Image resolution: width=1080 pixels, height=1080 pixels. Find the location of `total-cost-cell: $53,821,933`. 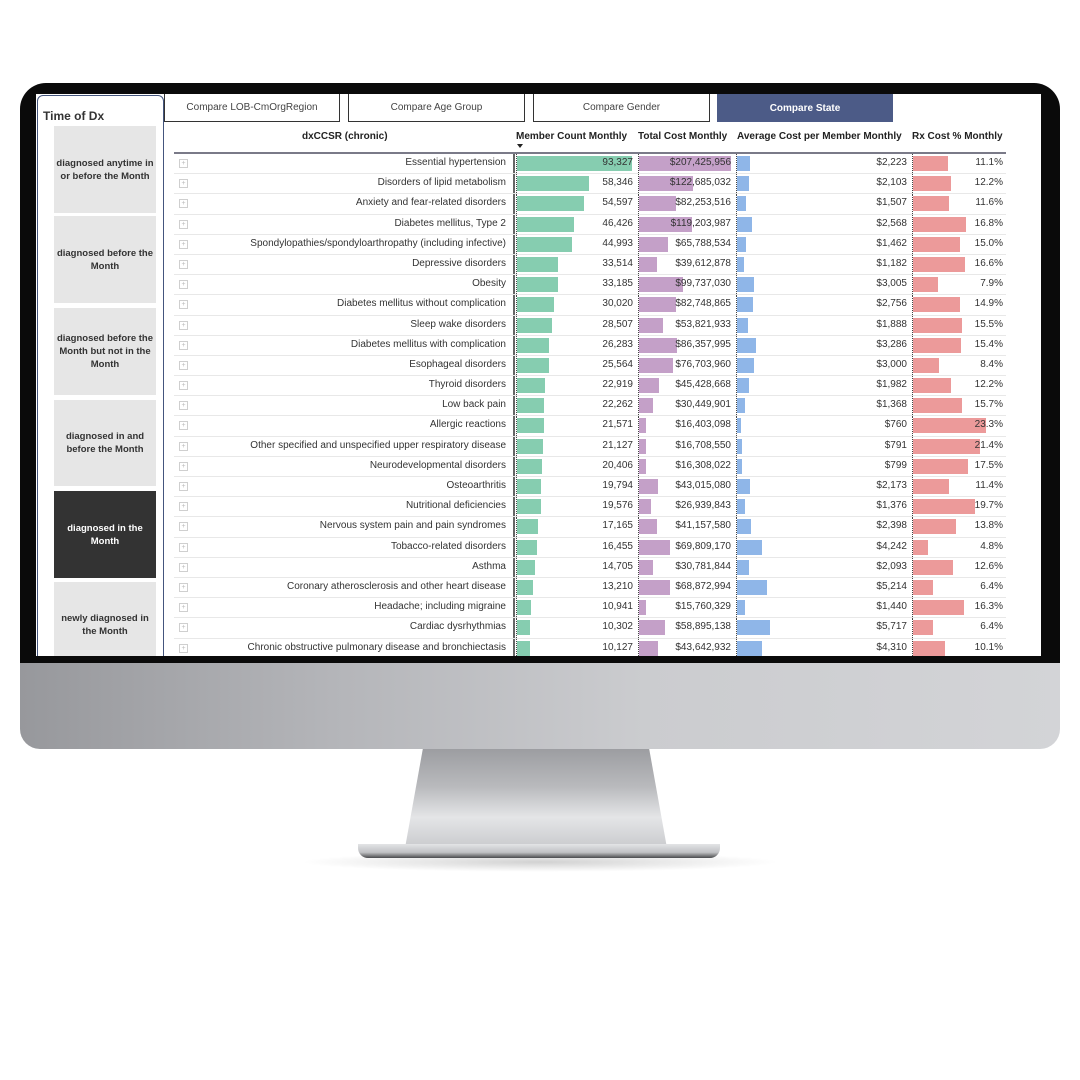

total-cost-cell: $53,821,933 is located at coordinates (686, 325).